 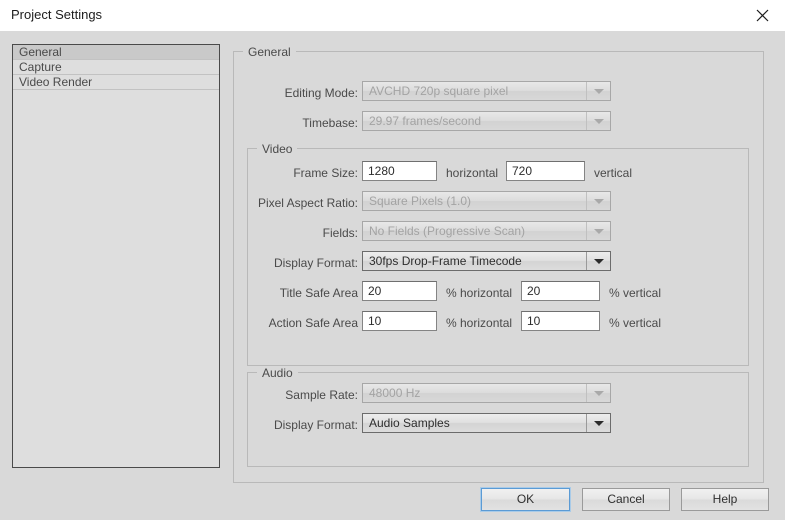 What do you see at coordinates (56, 82) in the screenshot?
I see `sidebar-item-label: Video Render` at bounding box center [56, 82].